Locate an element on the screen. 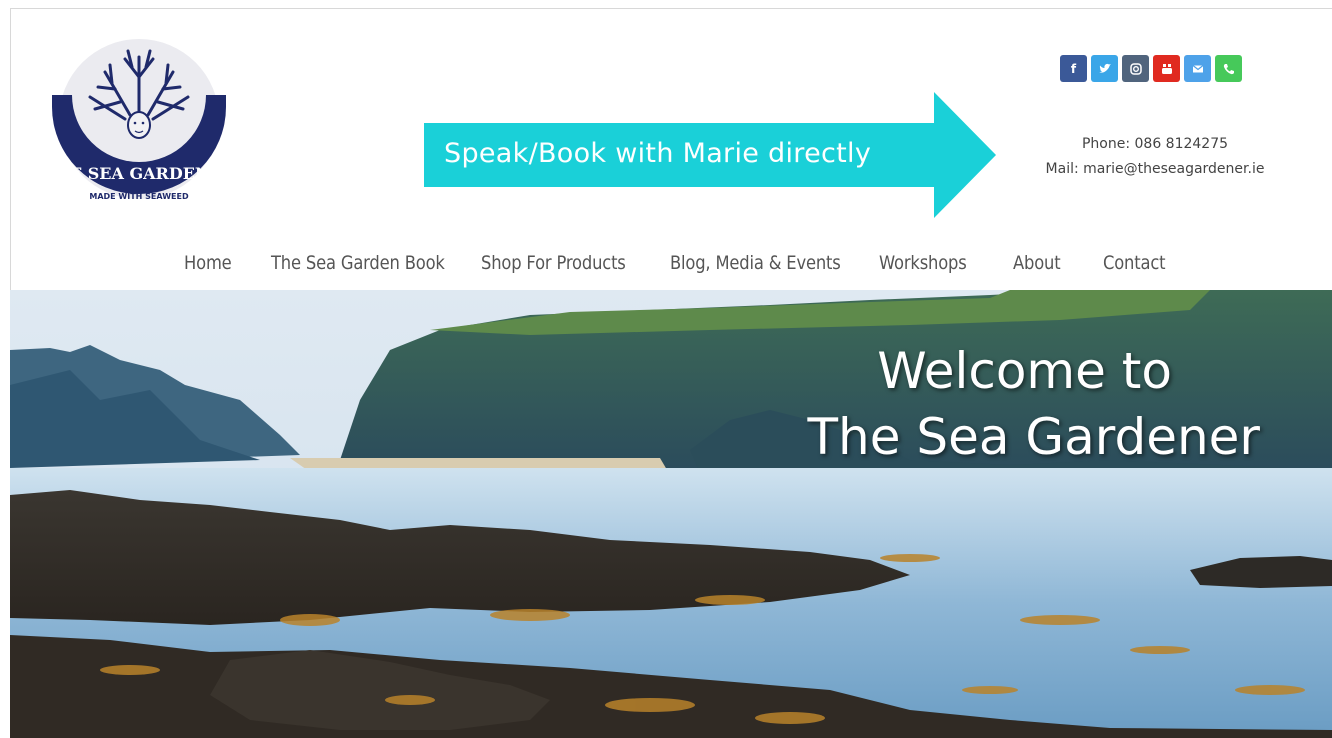  social-links: f is located at coordinates (1151, 68).